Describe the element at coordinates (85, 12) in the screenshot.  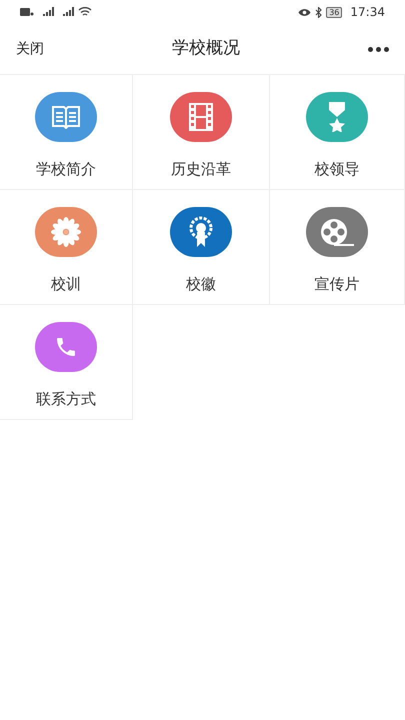
I see `wifi-icon` at that location.